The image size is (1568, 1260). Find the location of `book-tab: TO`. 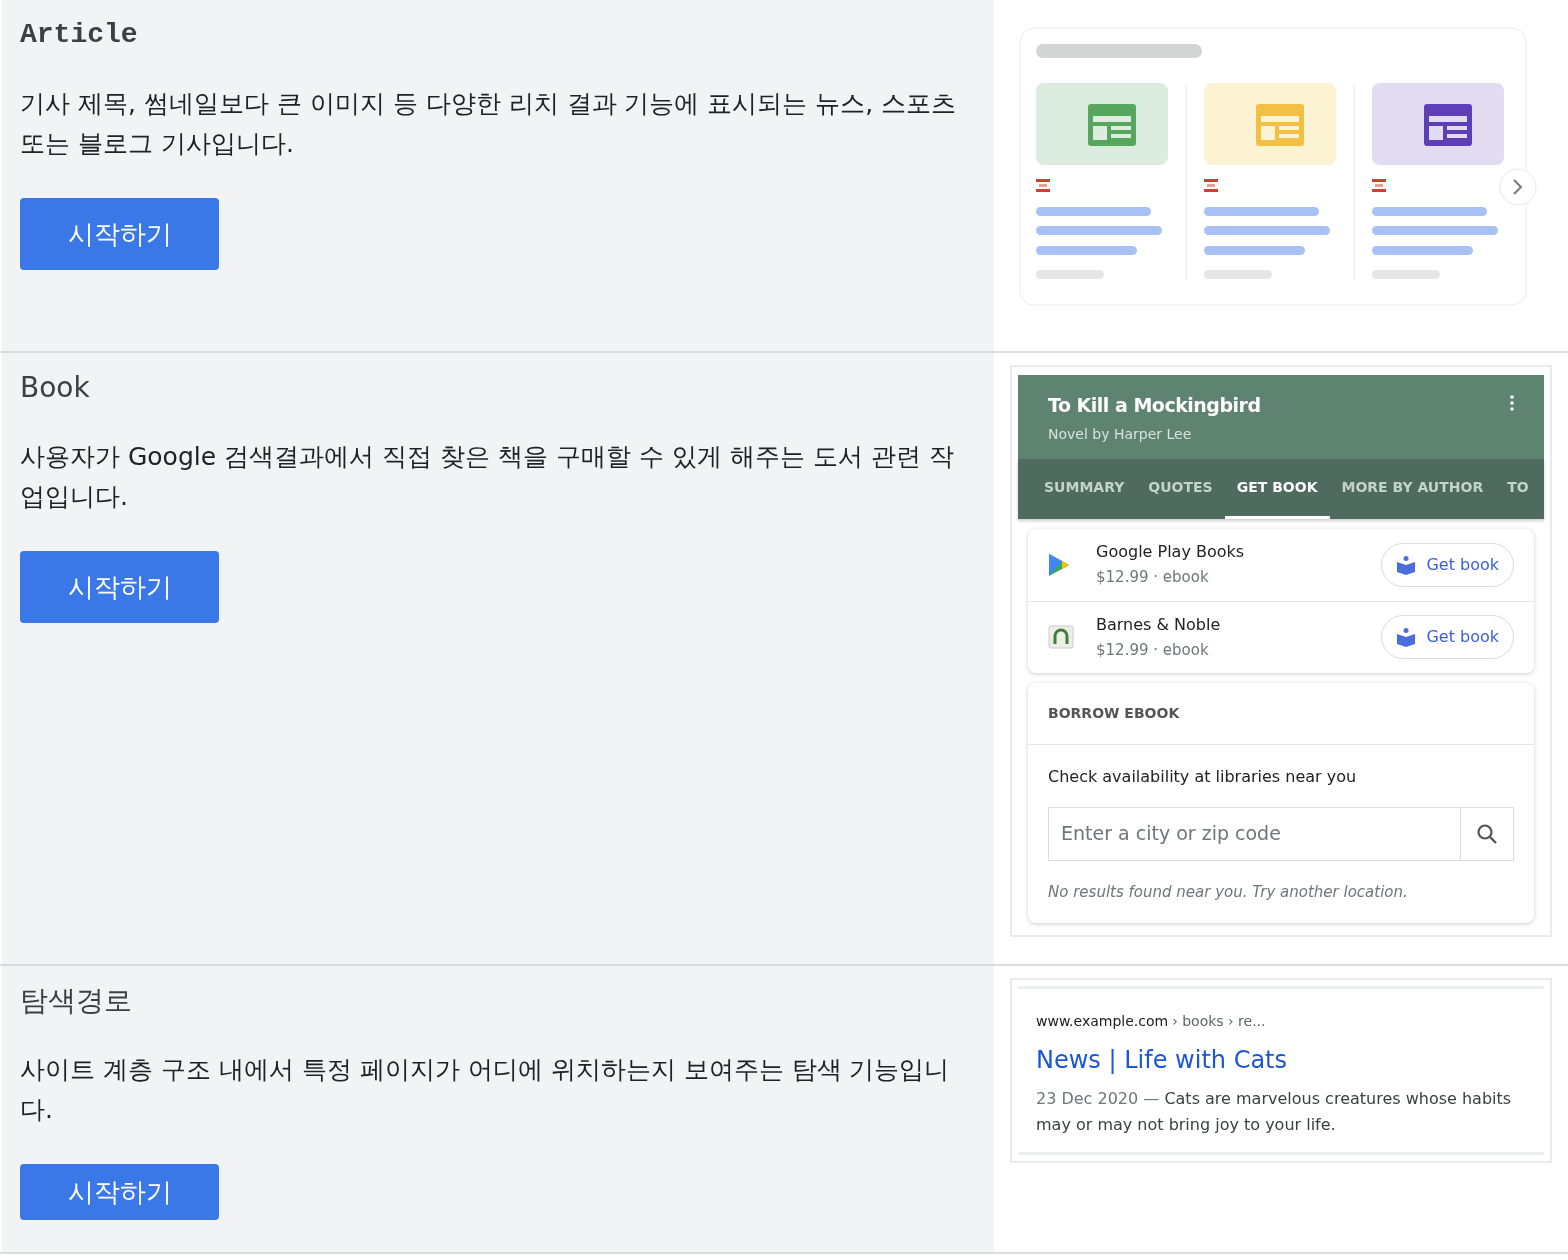

book-tab: TO is located at coordinates (1518, 488).